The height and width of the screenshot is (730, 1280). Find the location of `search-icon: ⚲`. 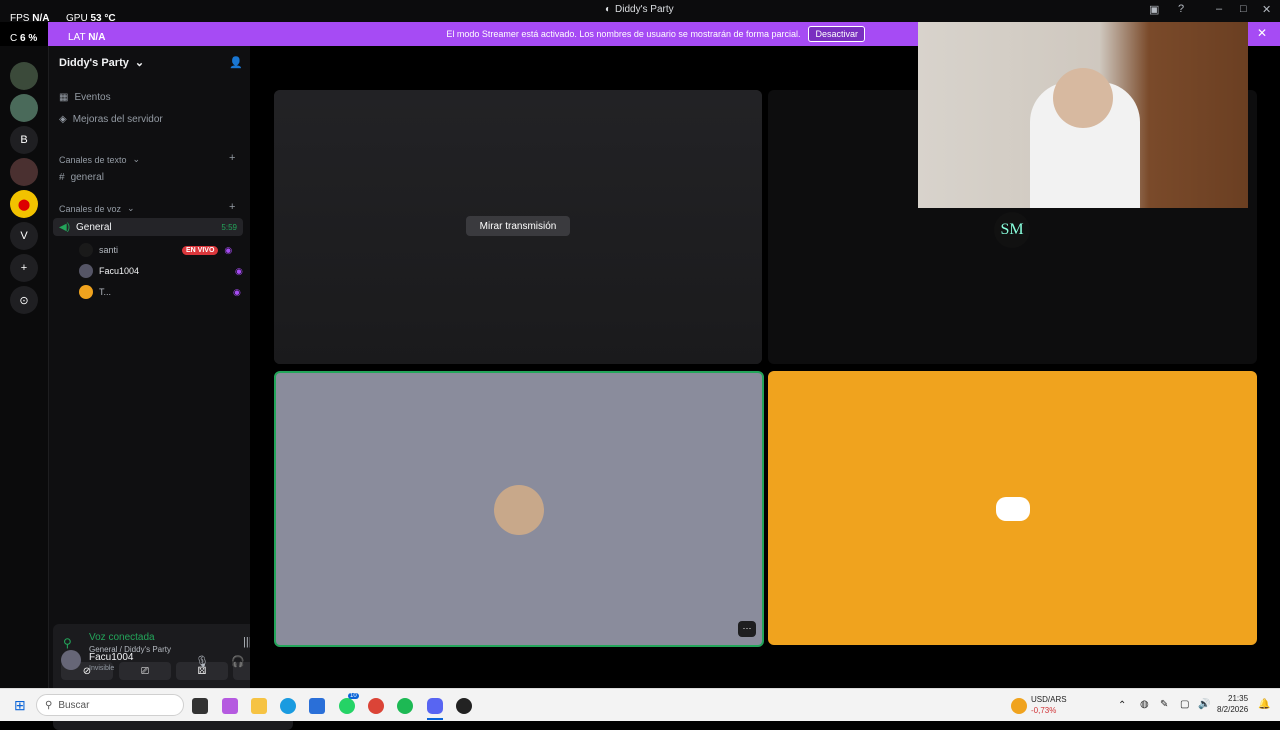

search-icon: ⚲ is located at coordinates (49, 705).